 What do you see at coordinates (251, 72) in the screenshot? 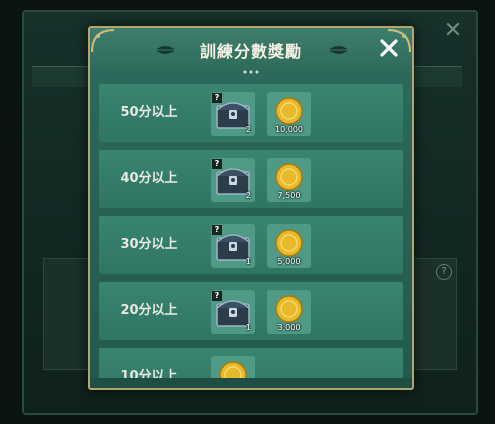
I see `scroll-indicator` at bounding box center [251, 72].